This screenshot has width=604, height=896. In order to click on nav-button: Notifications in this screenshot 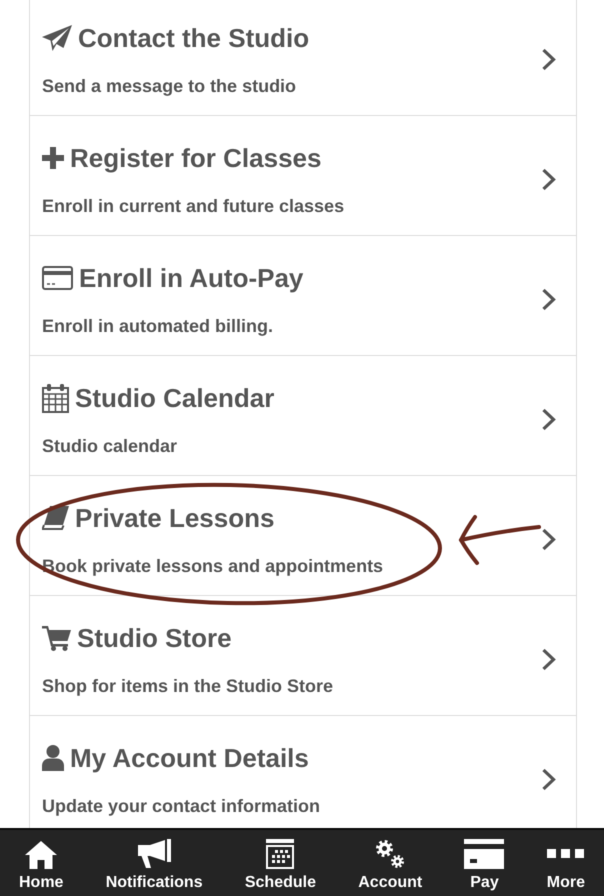, I will do `click(154, 861)`.